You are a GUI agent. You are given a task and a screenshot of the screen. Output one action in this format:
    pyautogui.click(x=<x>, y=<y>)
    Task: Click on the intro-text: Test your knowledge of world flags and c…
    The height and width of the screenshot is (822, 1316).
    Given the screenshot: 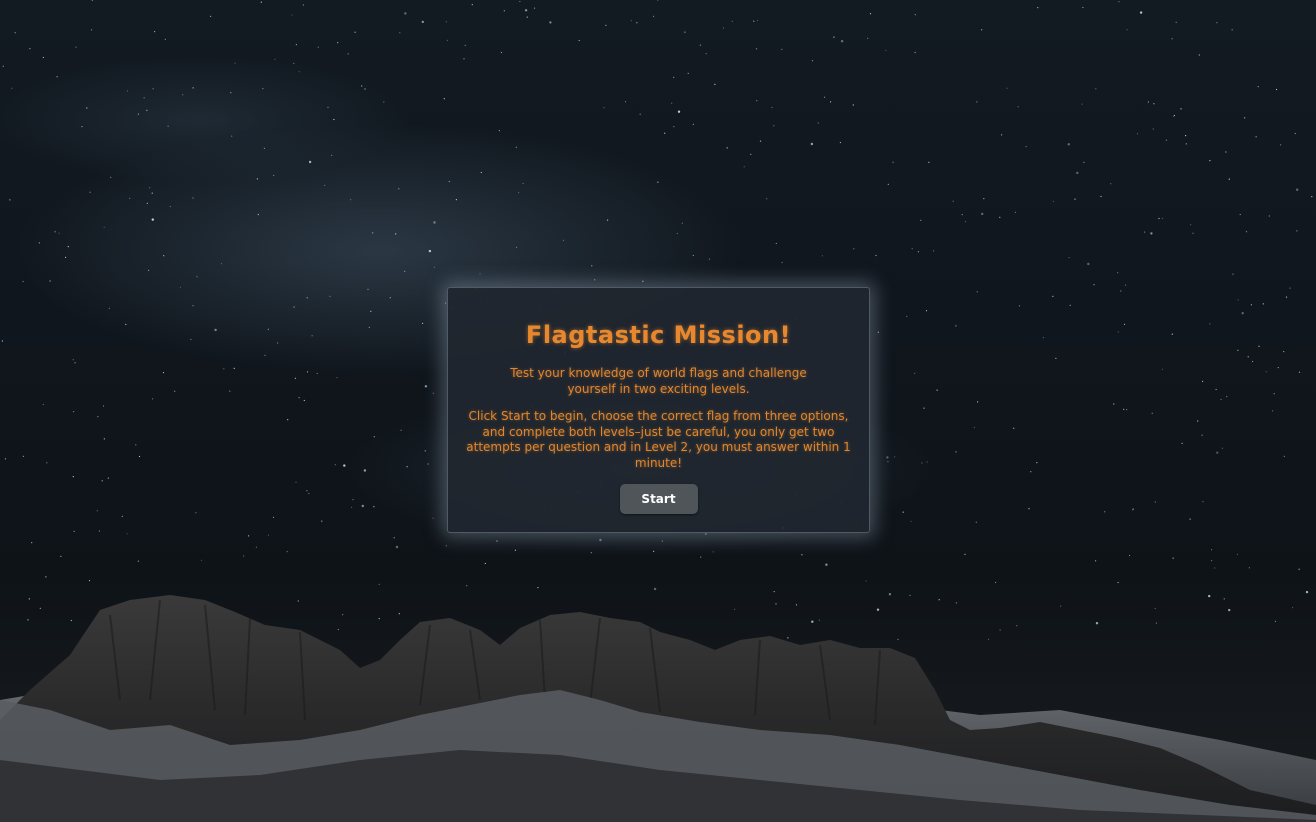 What is the action you would take?
    pyautogui.click(x=658, y=381)
    